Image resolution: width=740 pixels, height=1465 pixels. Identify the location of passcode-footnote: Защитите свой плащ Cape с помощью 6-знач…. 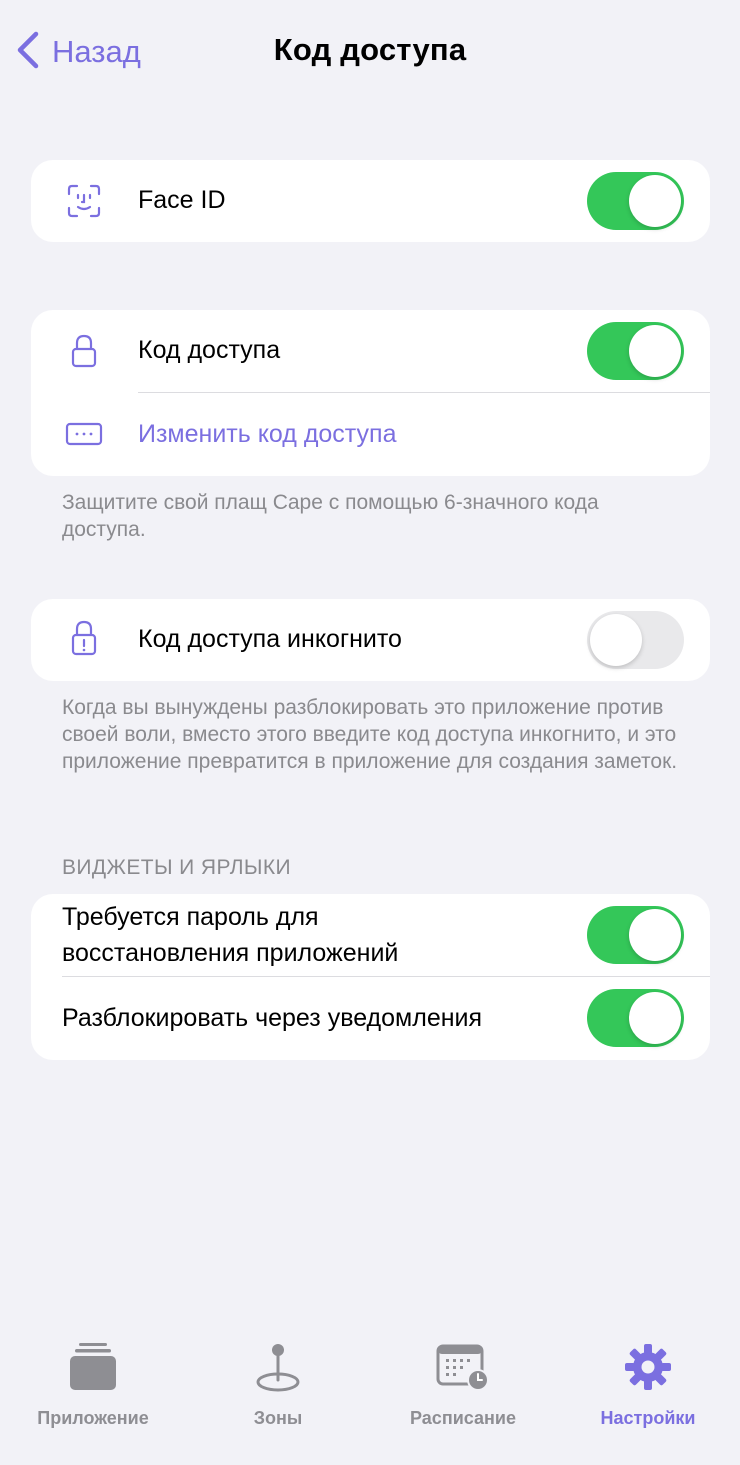
(330, 516).